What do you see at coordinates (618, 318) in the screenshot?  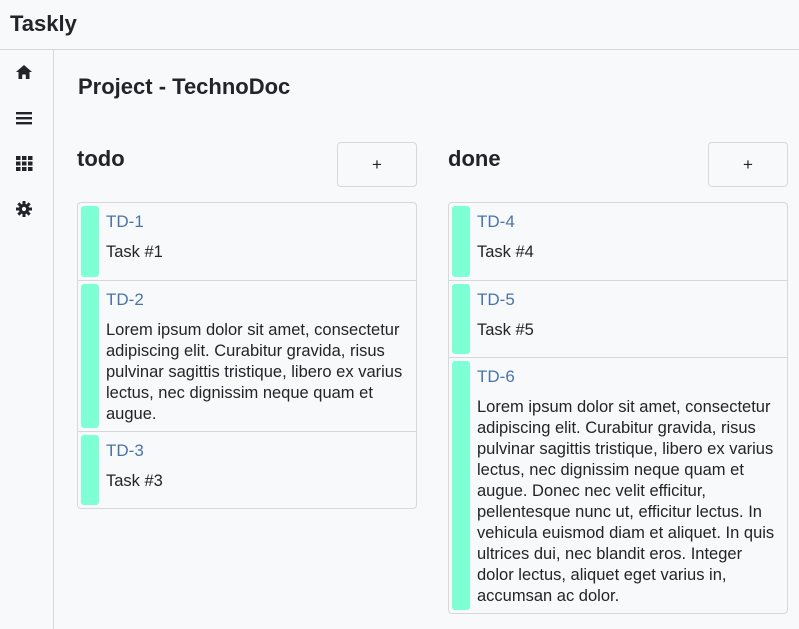 I see `task-card: TD-5 Task #5` at bounding box center [618, 318].